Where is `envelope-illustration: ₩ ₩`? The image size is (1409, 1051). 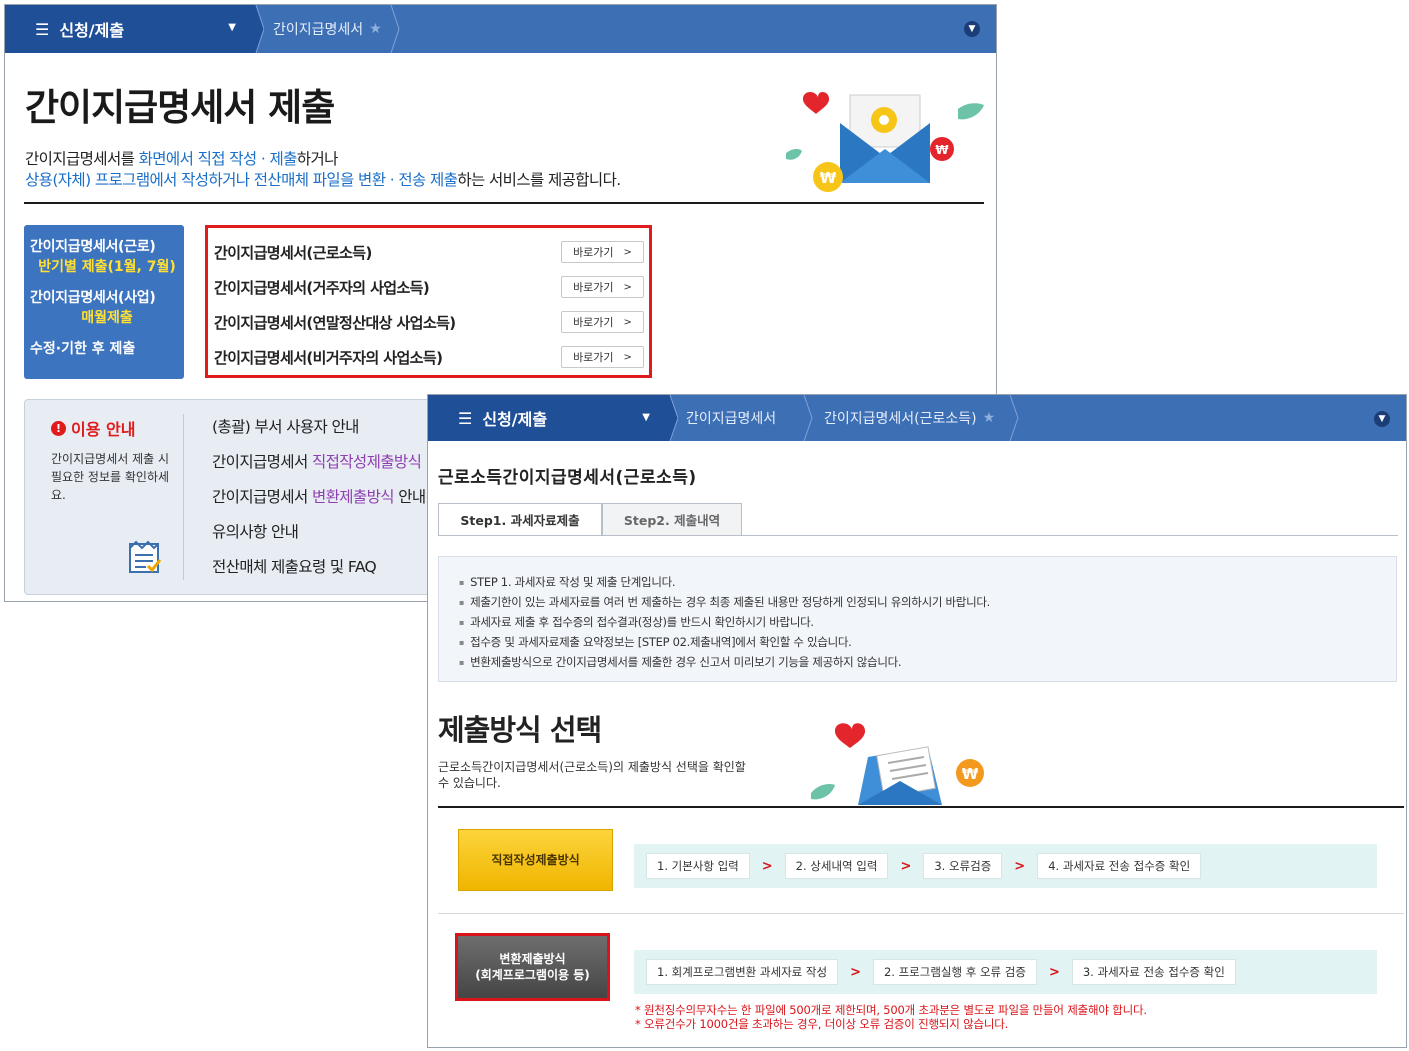 envelope-illustration: ₩ ₩ is located at coordinates (885, 141).